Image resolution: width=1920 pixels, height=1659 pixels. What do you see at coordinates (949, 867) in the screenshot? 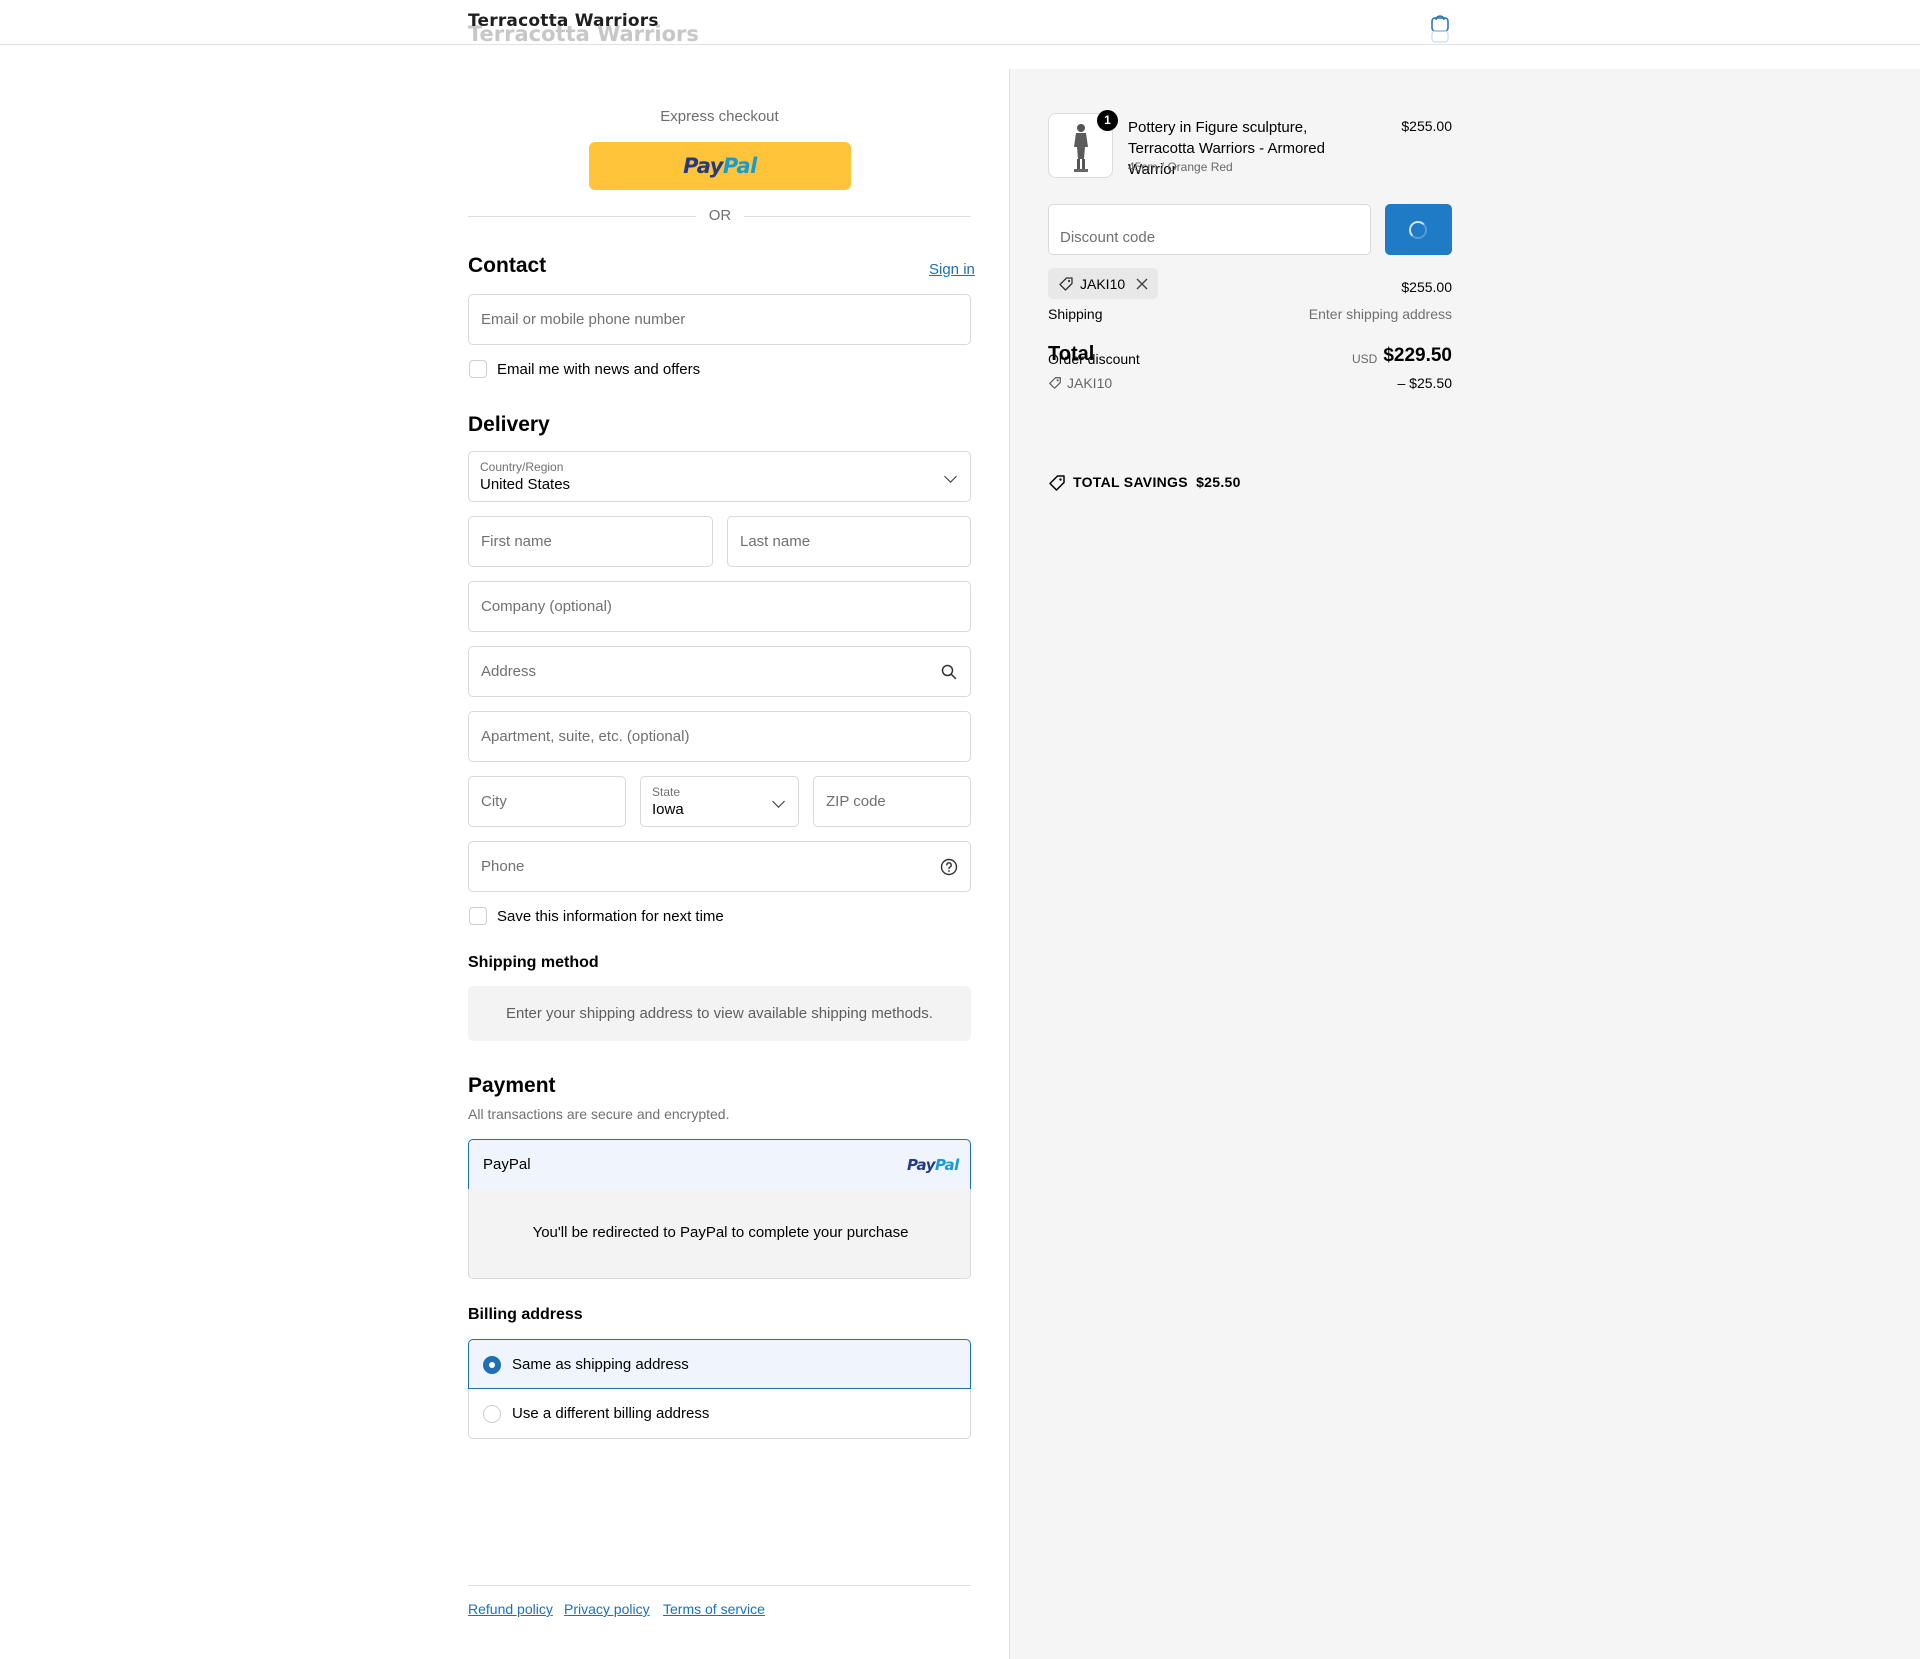
I see `help-icon` at bounding box center [949, 867].